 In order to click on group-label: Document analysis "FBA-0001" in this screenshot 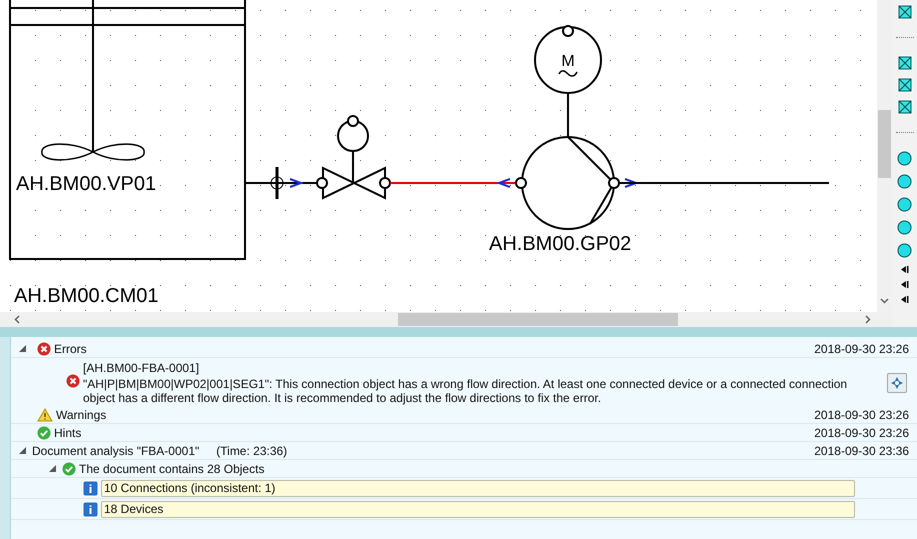, I will do `click(116, 451)`.